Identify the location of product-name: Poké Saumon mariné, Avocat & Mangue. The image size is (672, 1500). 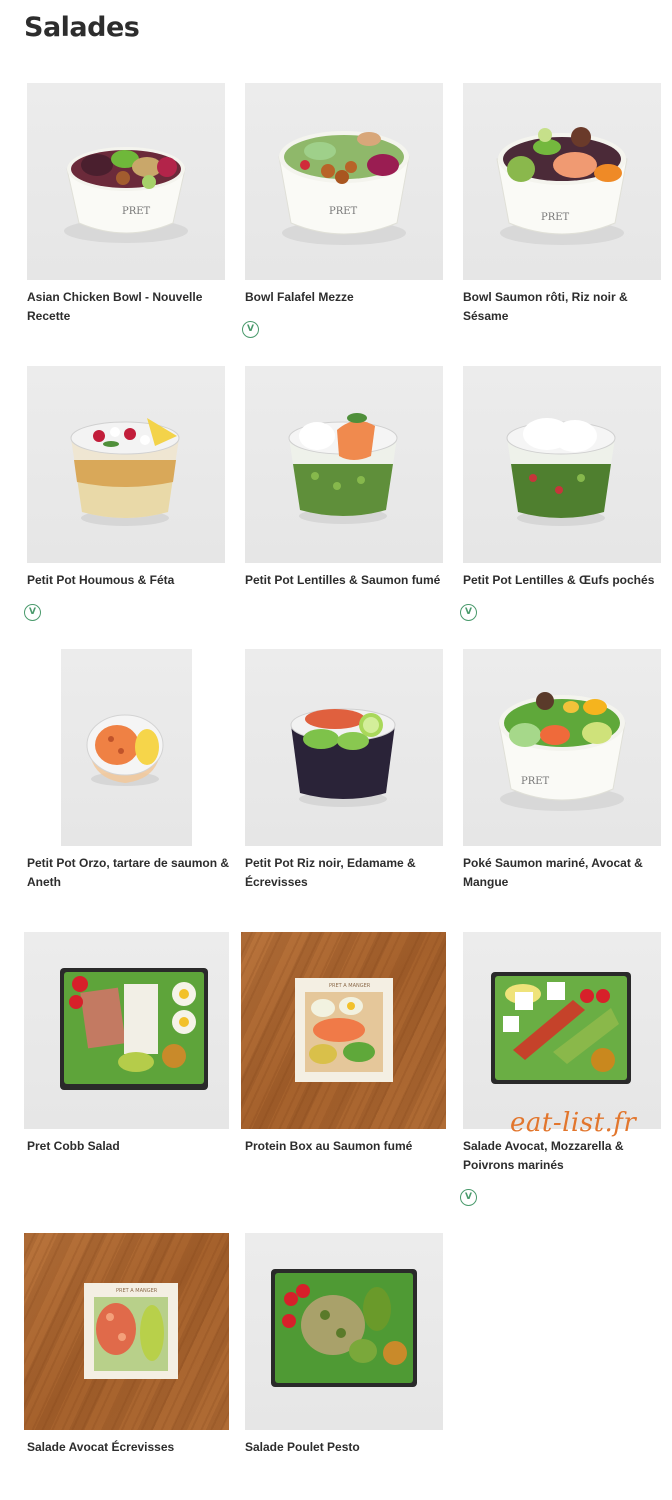
(553, 872).